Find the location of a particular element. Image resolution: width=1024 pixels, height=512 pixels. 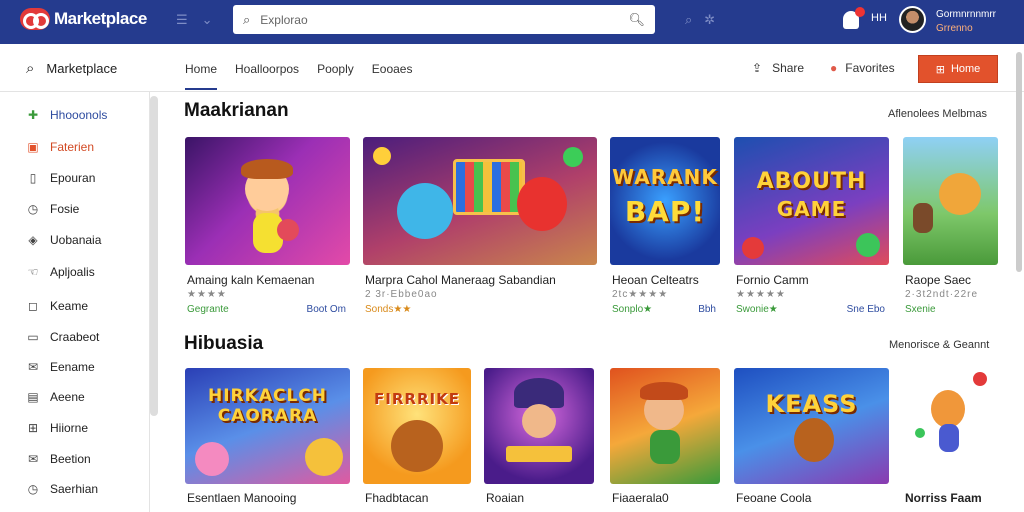

top-icons-mid: ⌕ ✲ is located at coordinates (700, 20).